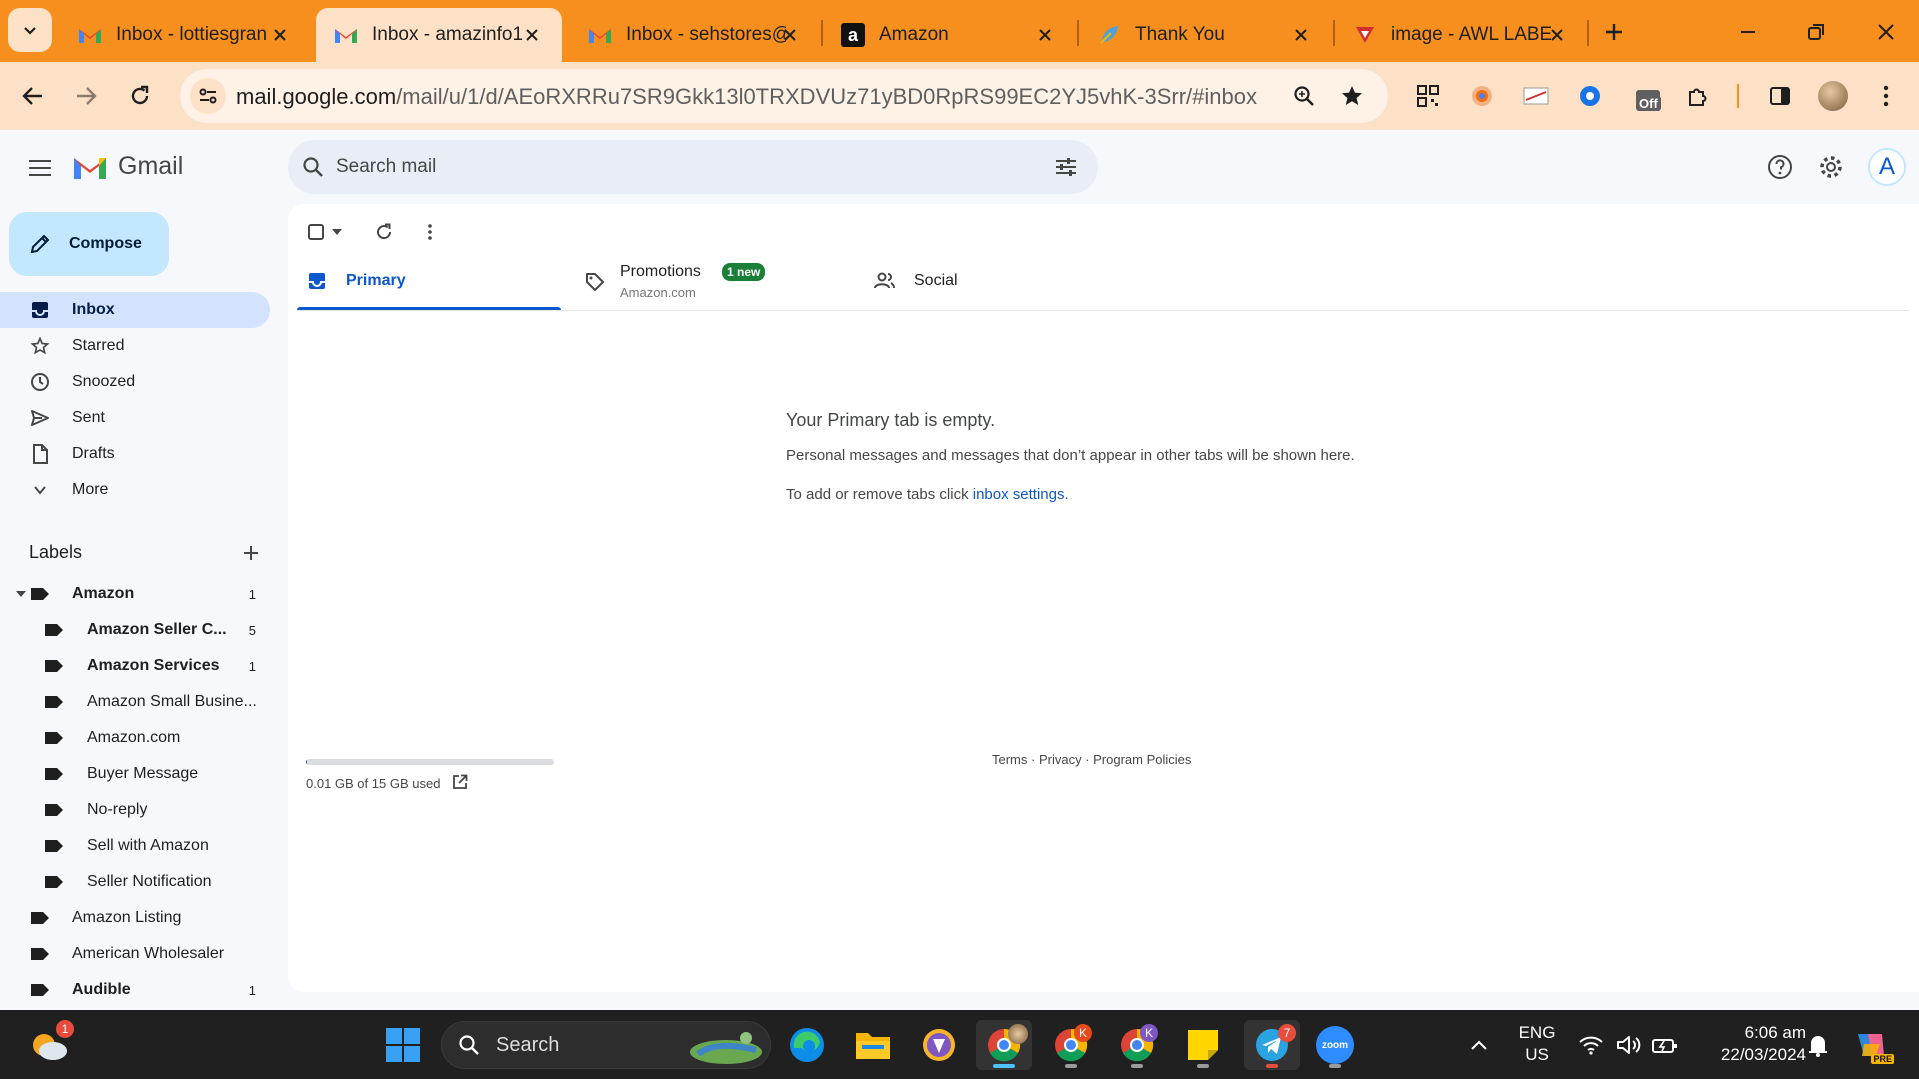  Describe the element at coordinates (1304, 96) in the screenshot. I see `zoom-search-icon` at that location.